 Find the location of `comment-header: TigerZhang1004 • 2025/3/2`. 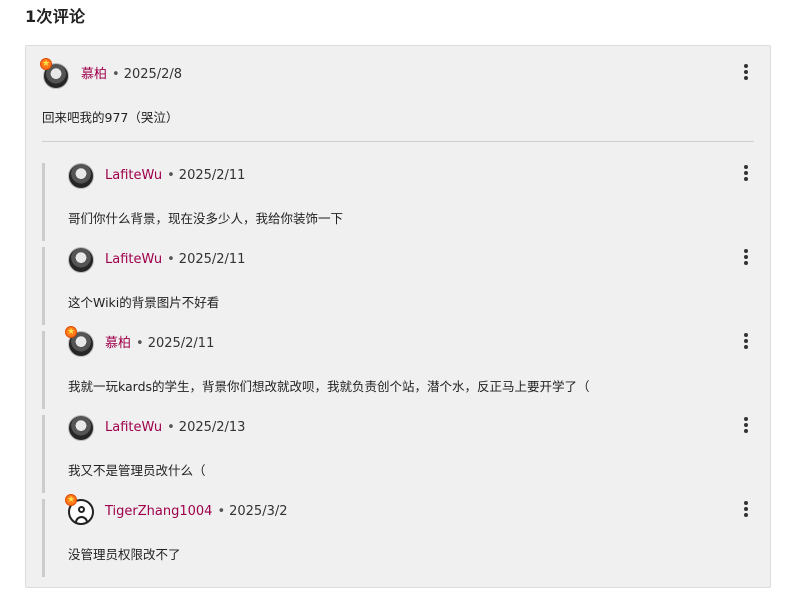

comment-header: TigerZhang1004 • 2025/3/2 is located at coordinates (196, 512).